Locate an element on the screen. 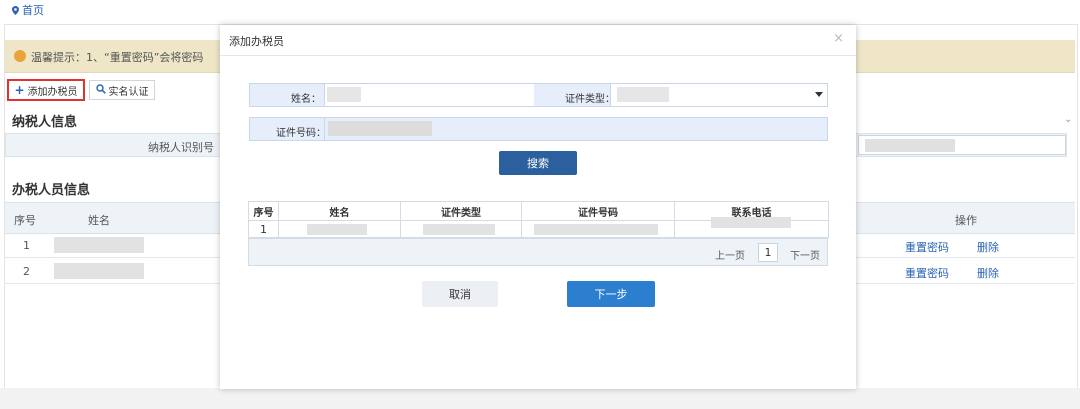 Image resolution: width=1080 pixels, height=409 pixels. doc-number-row: 证件号码： is located at coordinates (538, 129).